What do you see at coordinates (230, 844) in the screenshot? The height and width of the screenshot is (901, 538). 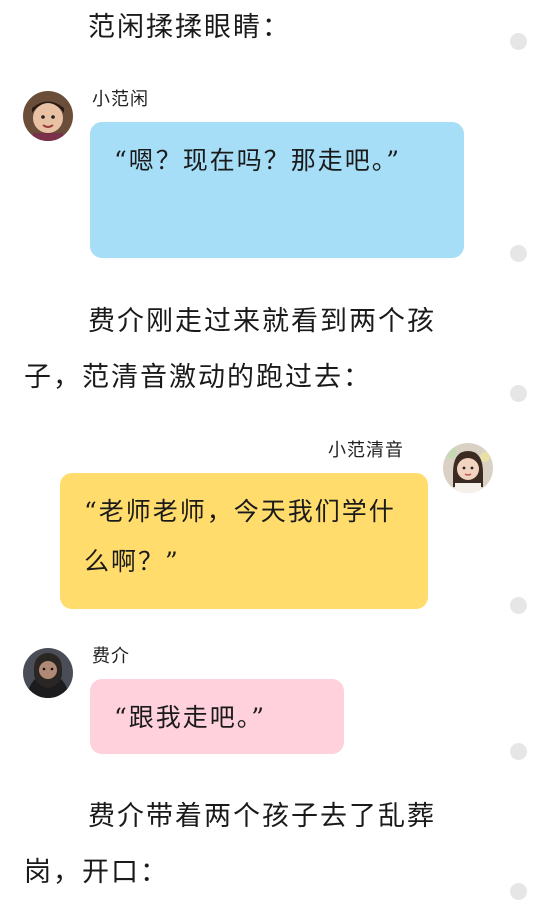 I see `narration-text: 费介带着两个孩子去了乱葬岗，开口：` at bounding box center [230, 844].